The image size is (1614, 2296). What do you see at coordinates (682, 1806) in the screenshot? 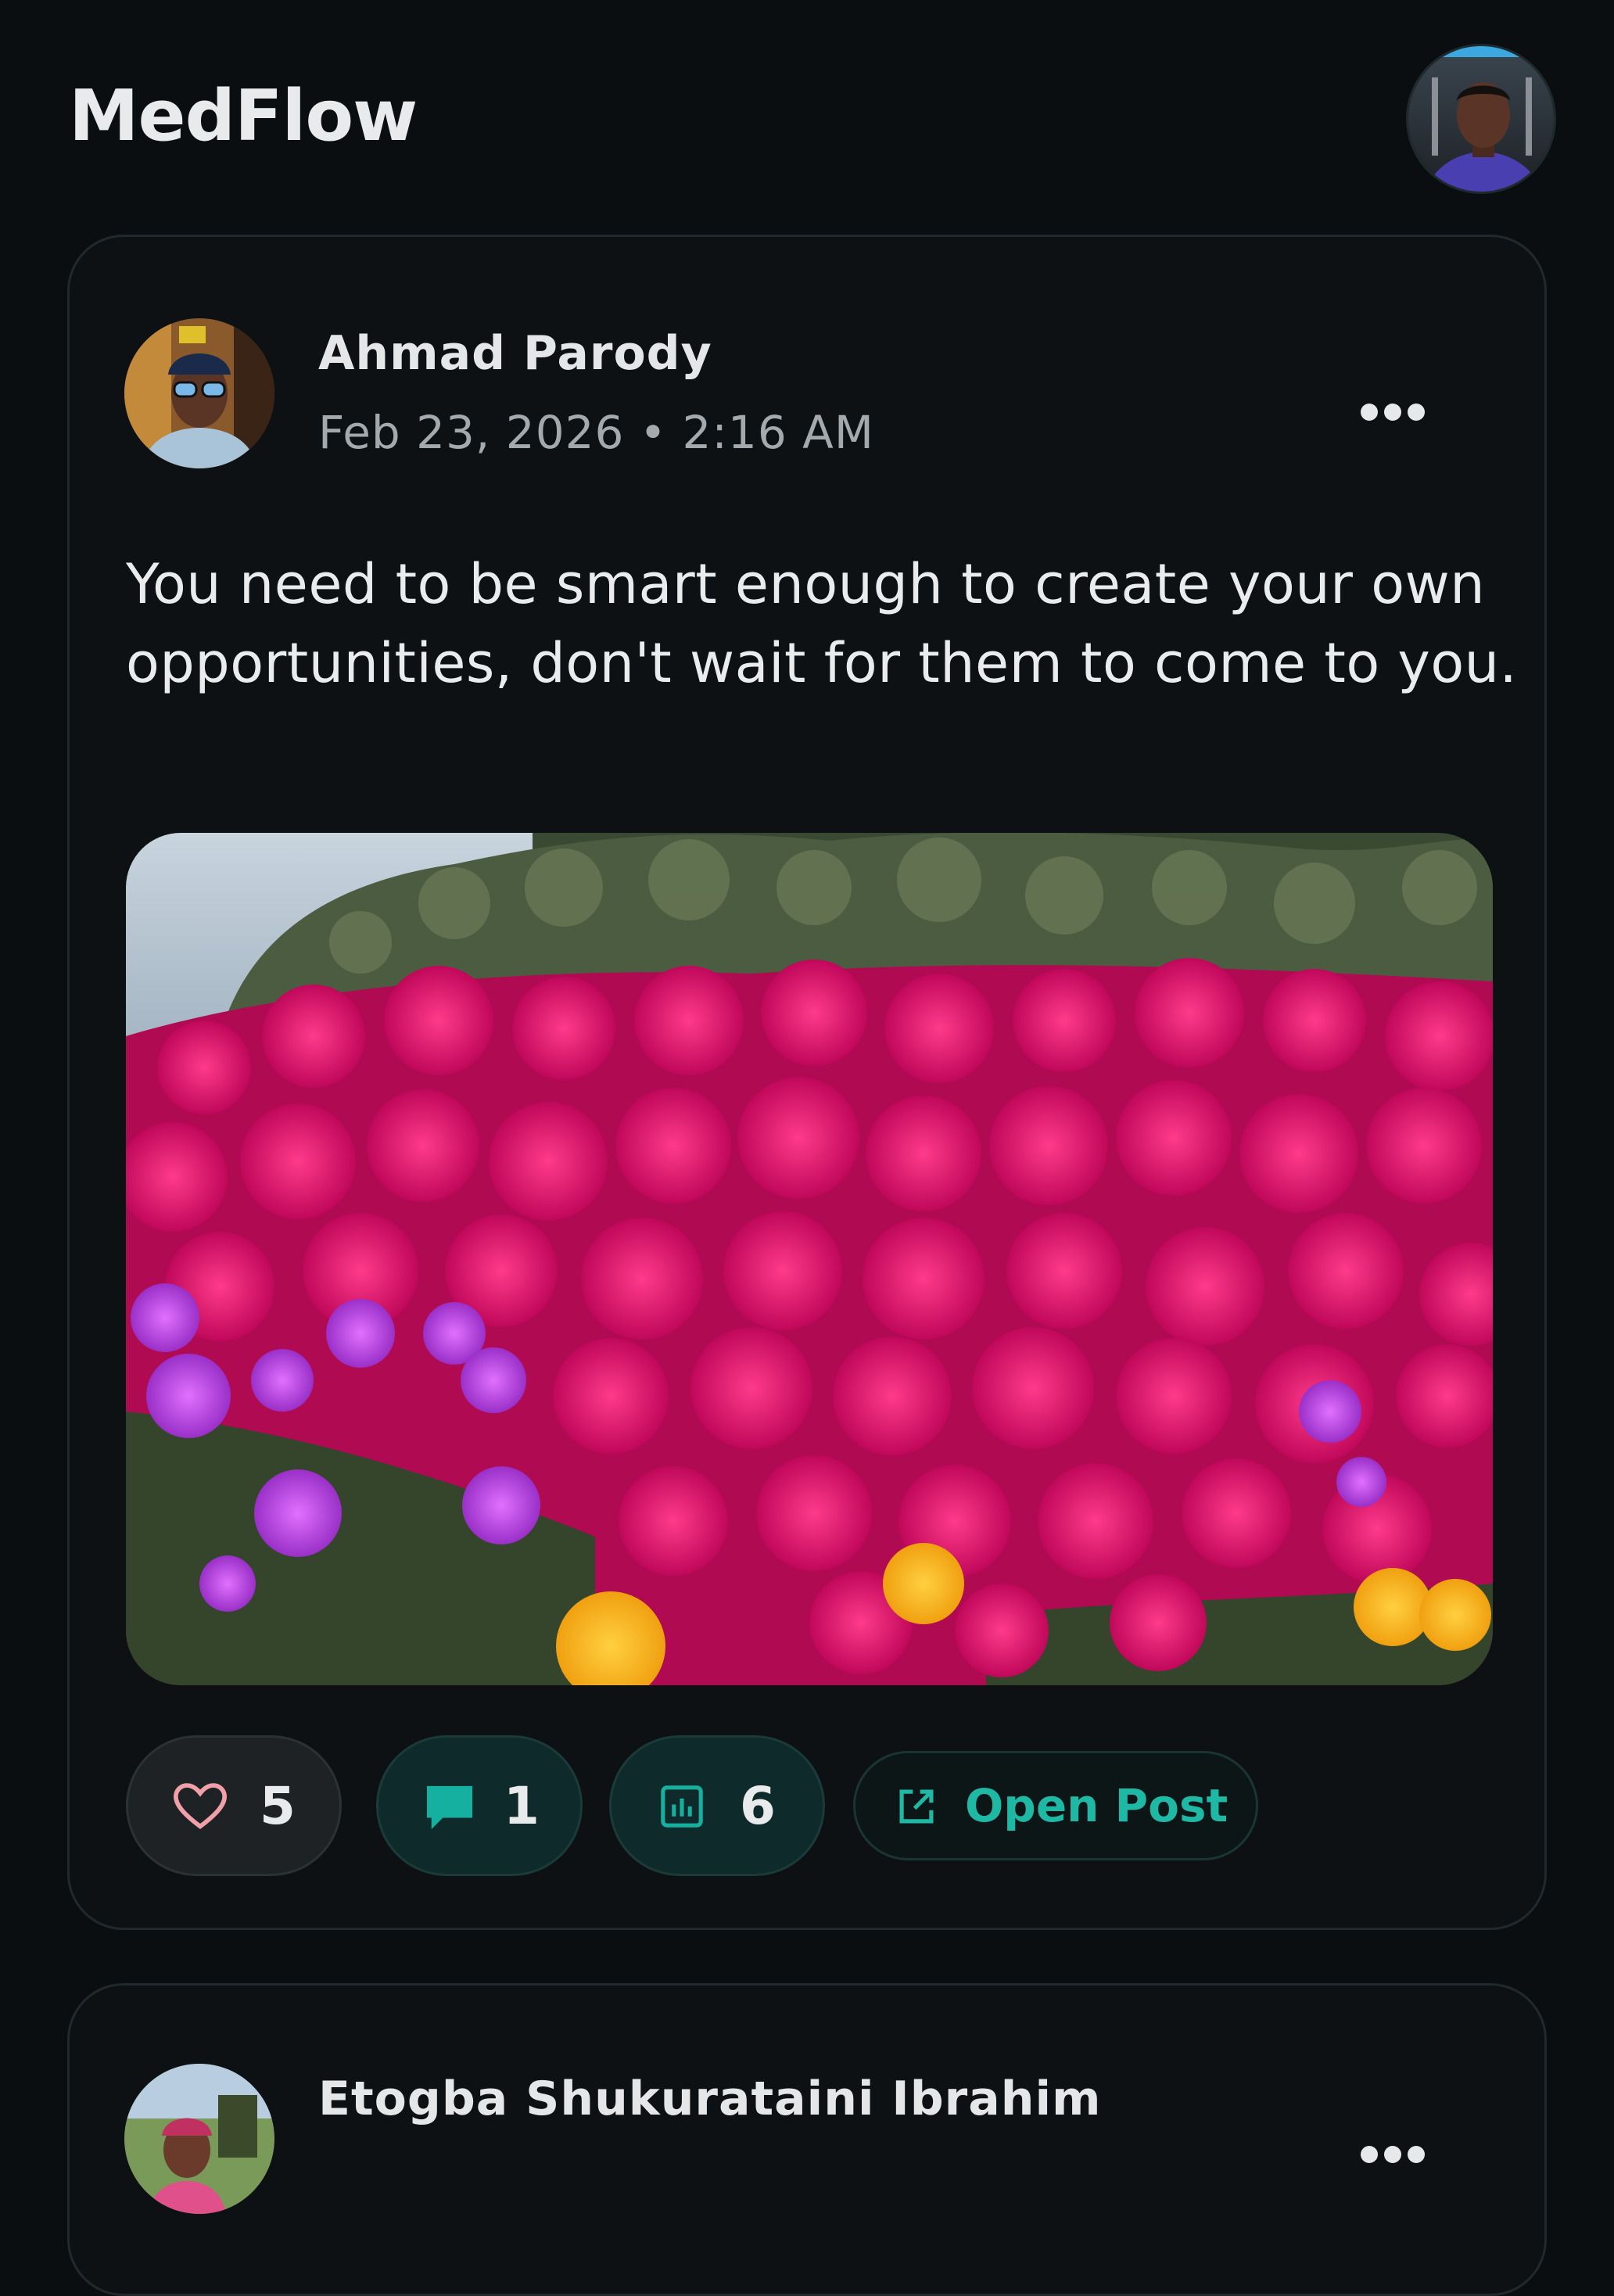
I see `analytics-icon` at bounding box center [682, 1806].